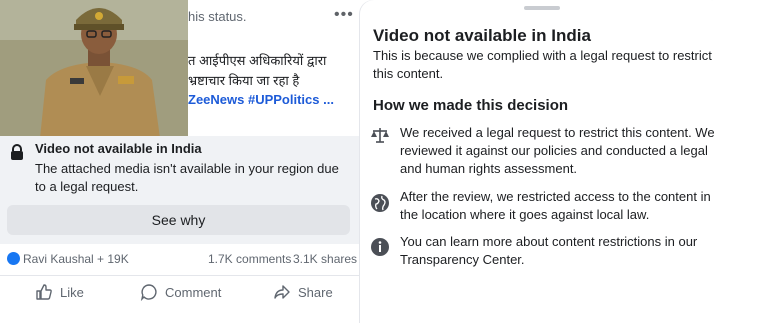 The height and width of the screenshot is (323, 760). Describe the element at coordinates (471, 105) in the screenshot. I see `decision-heading: How we made this decision` at that location.